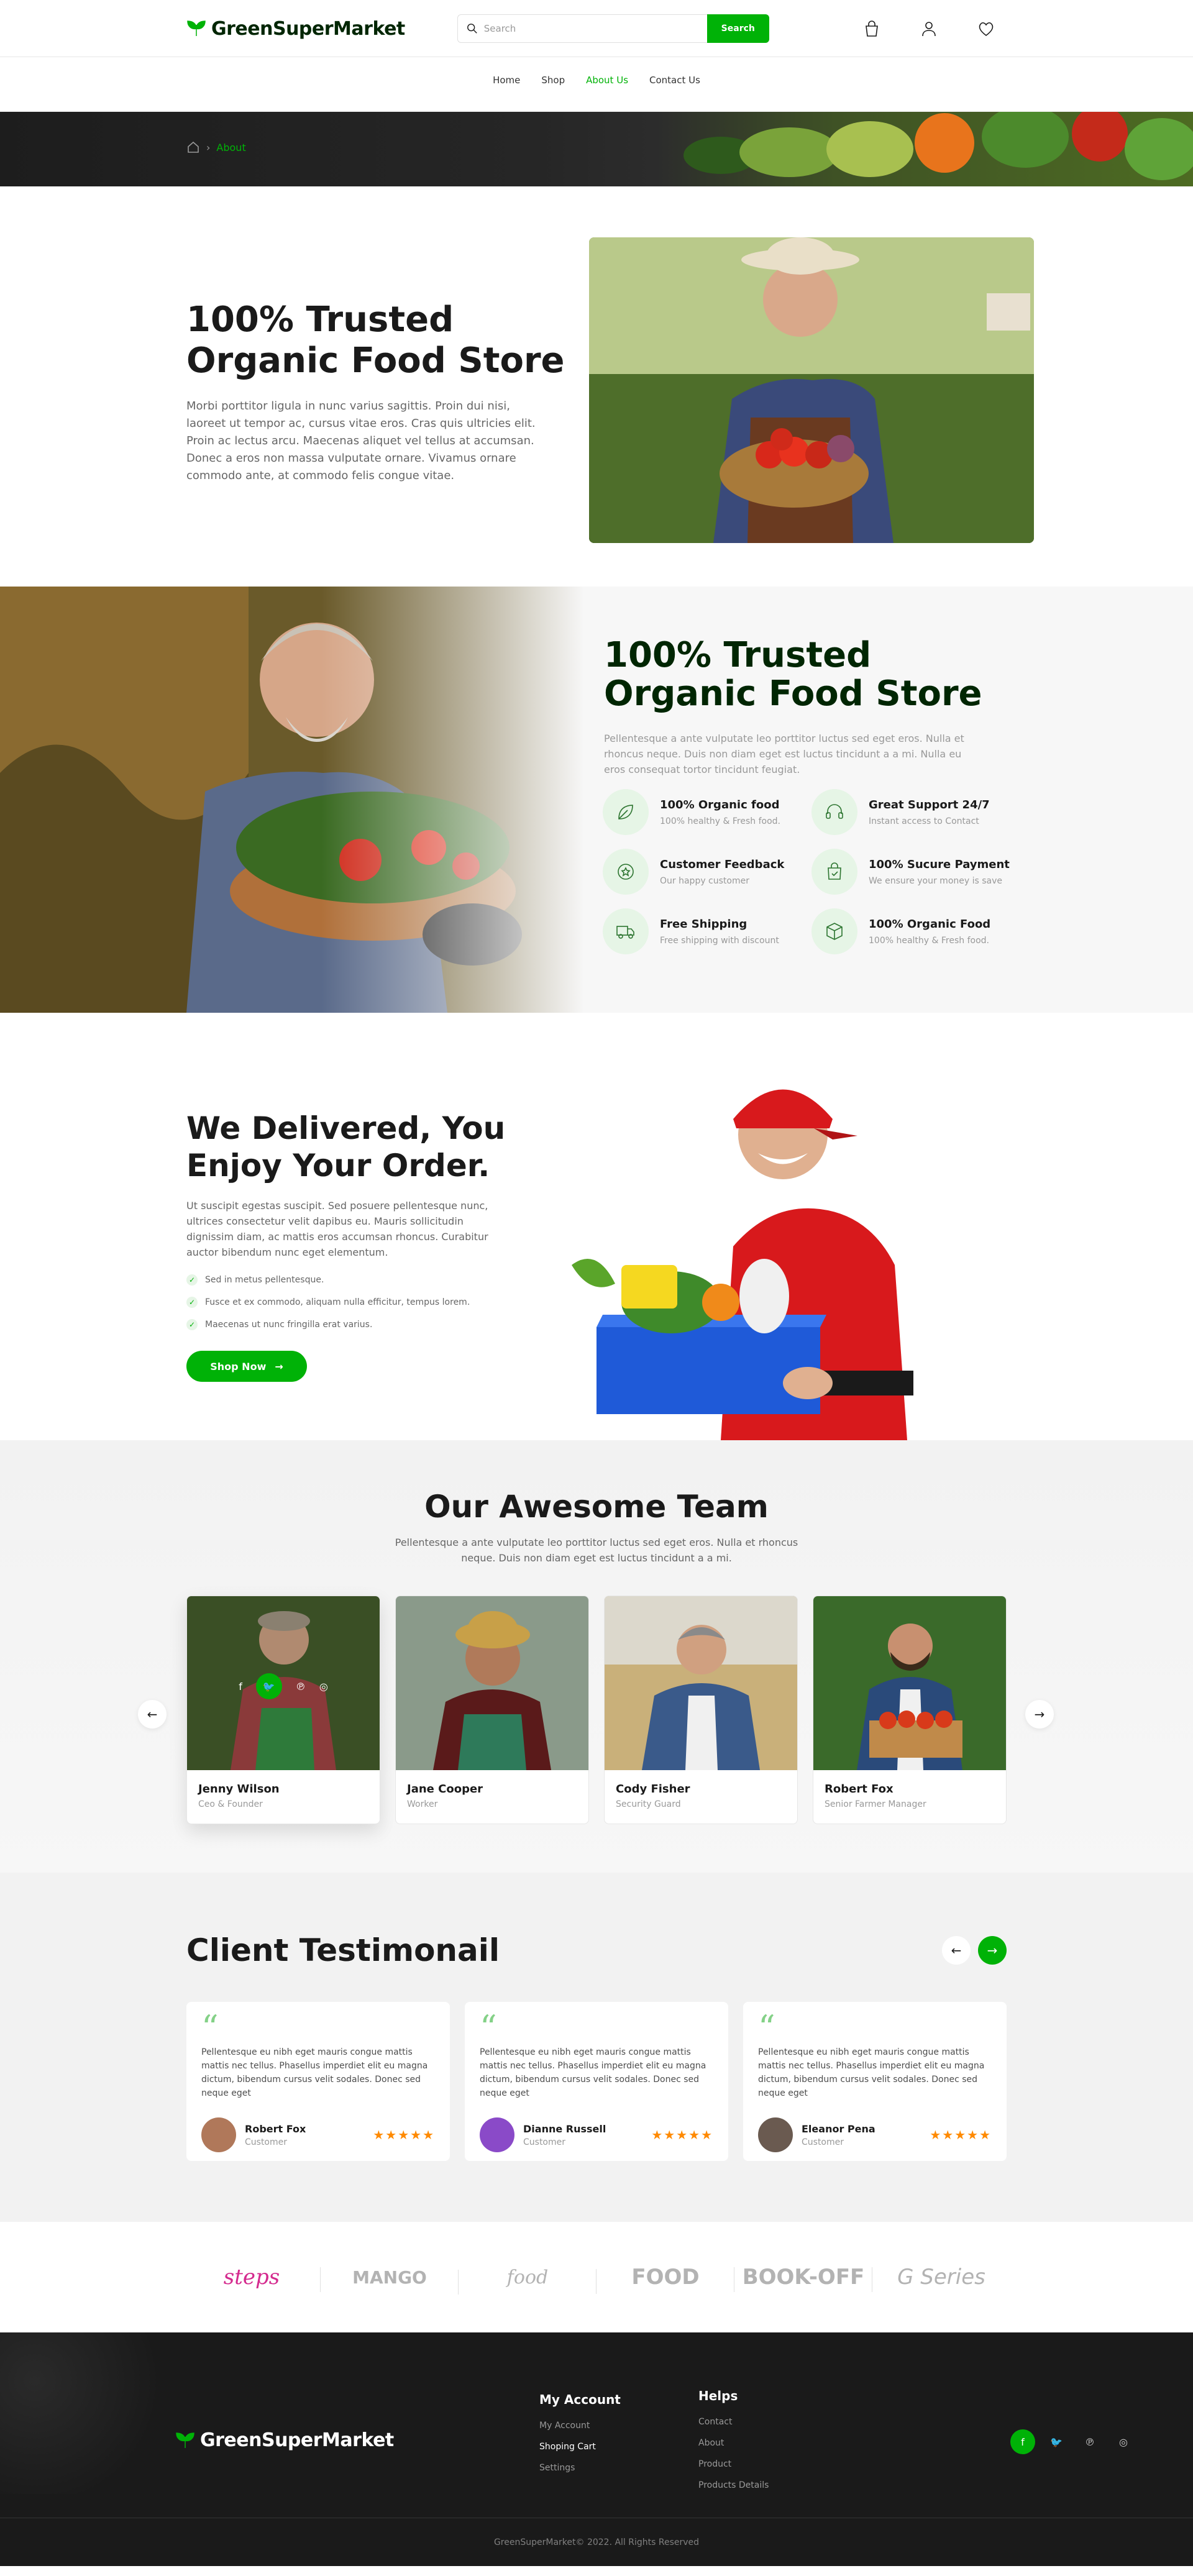  Describe the element at coordinates (974, 1950) in the screenshot. I see `testimonial-nav: ← →` at that location.